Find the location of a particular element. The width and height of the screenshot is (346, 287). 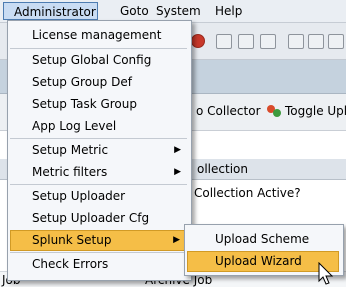

menu-item-setup-uploader-cfg: Setup Uploader Cfg is located at coordinates (98, 218).